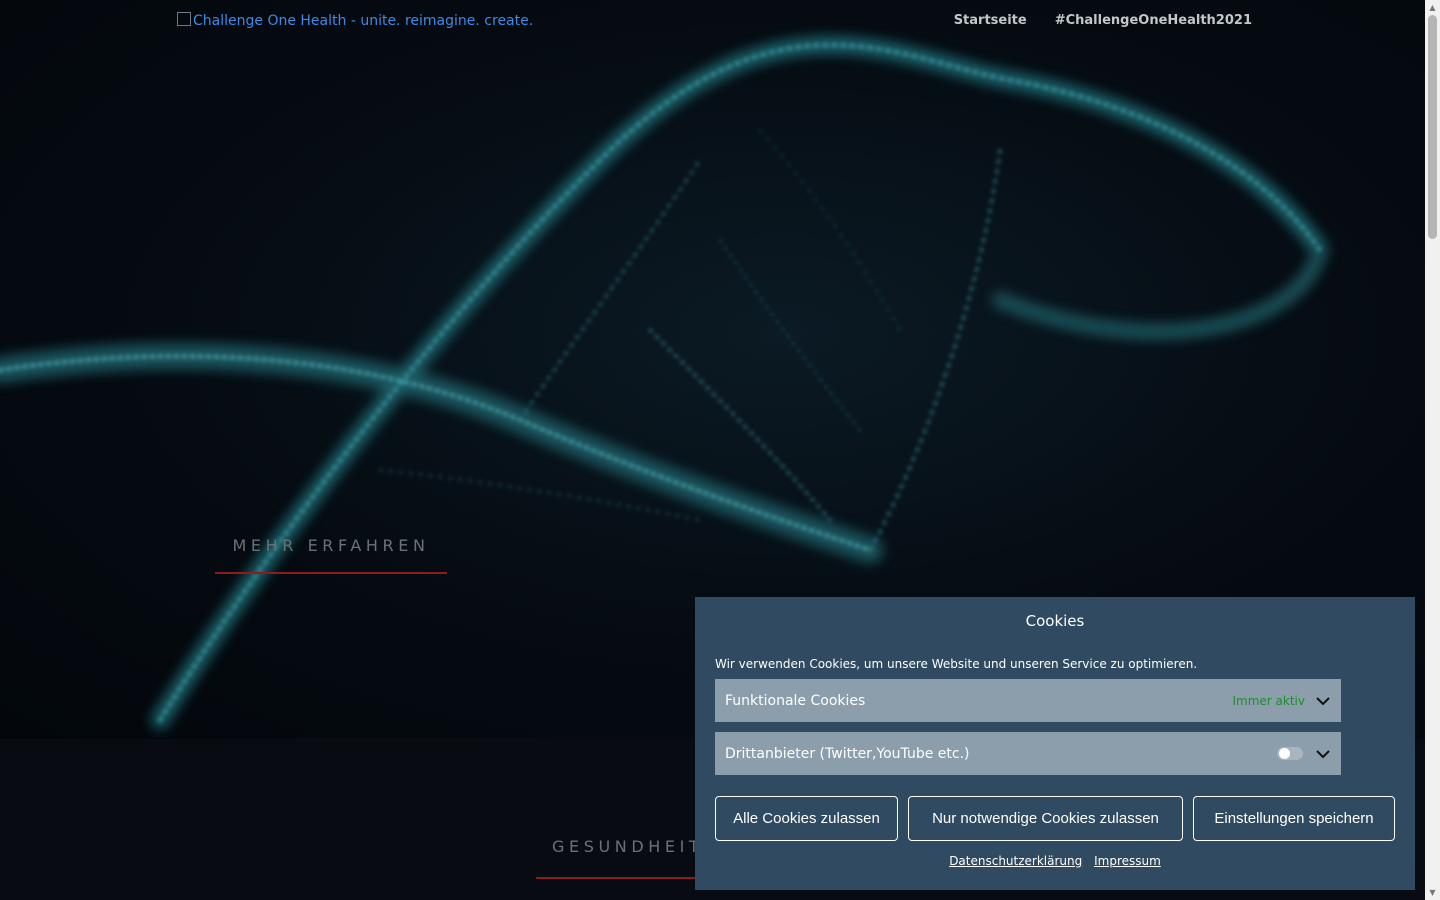 This screenshot has height=900, width=1440. I want to click on cookie-category-label: Funktionale Cookies, so click(795, 700).